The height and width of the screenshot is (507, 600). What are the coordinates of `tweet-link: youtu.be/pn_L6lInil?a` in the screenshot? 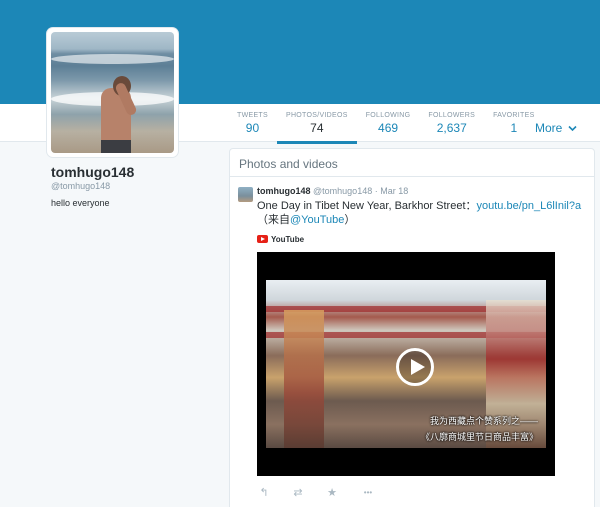 It's located at (529, 206).